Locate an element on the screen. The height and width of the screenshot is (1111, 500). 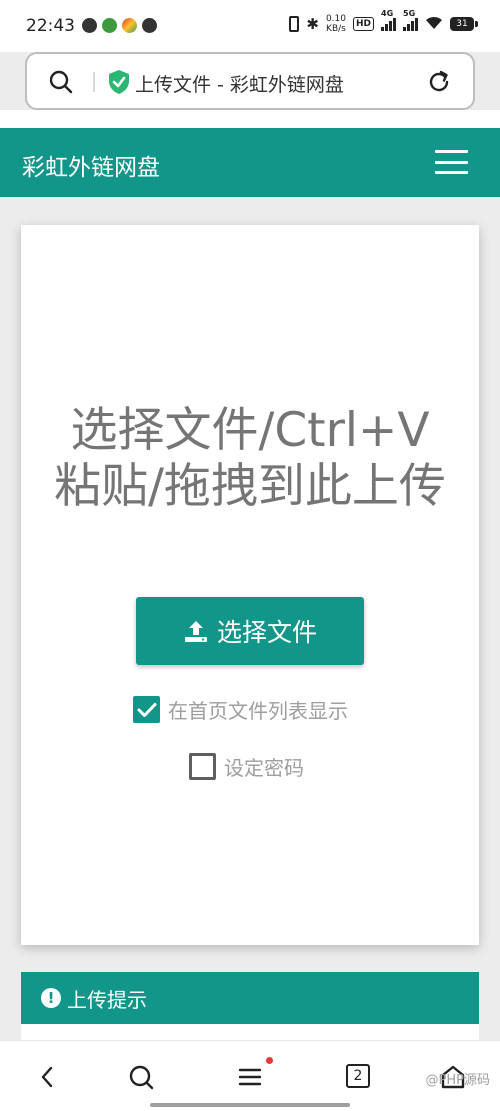
page-title: 上传文件 - 彩虹外链网盘 is located at coordinates (239, 83).